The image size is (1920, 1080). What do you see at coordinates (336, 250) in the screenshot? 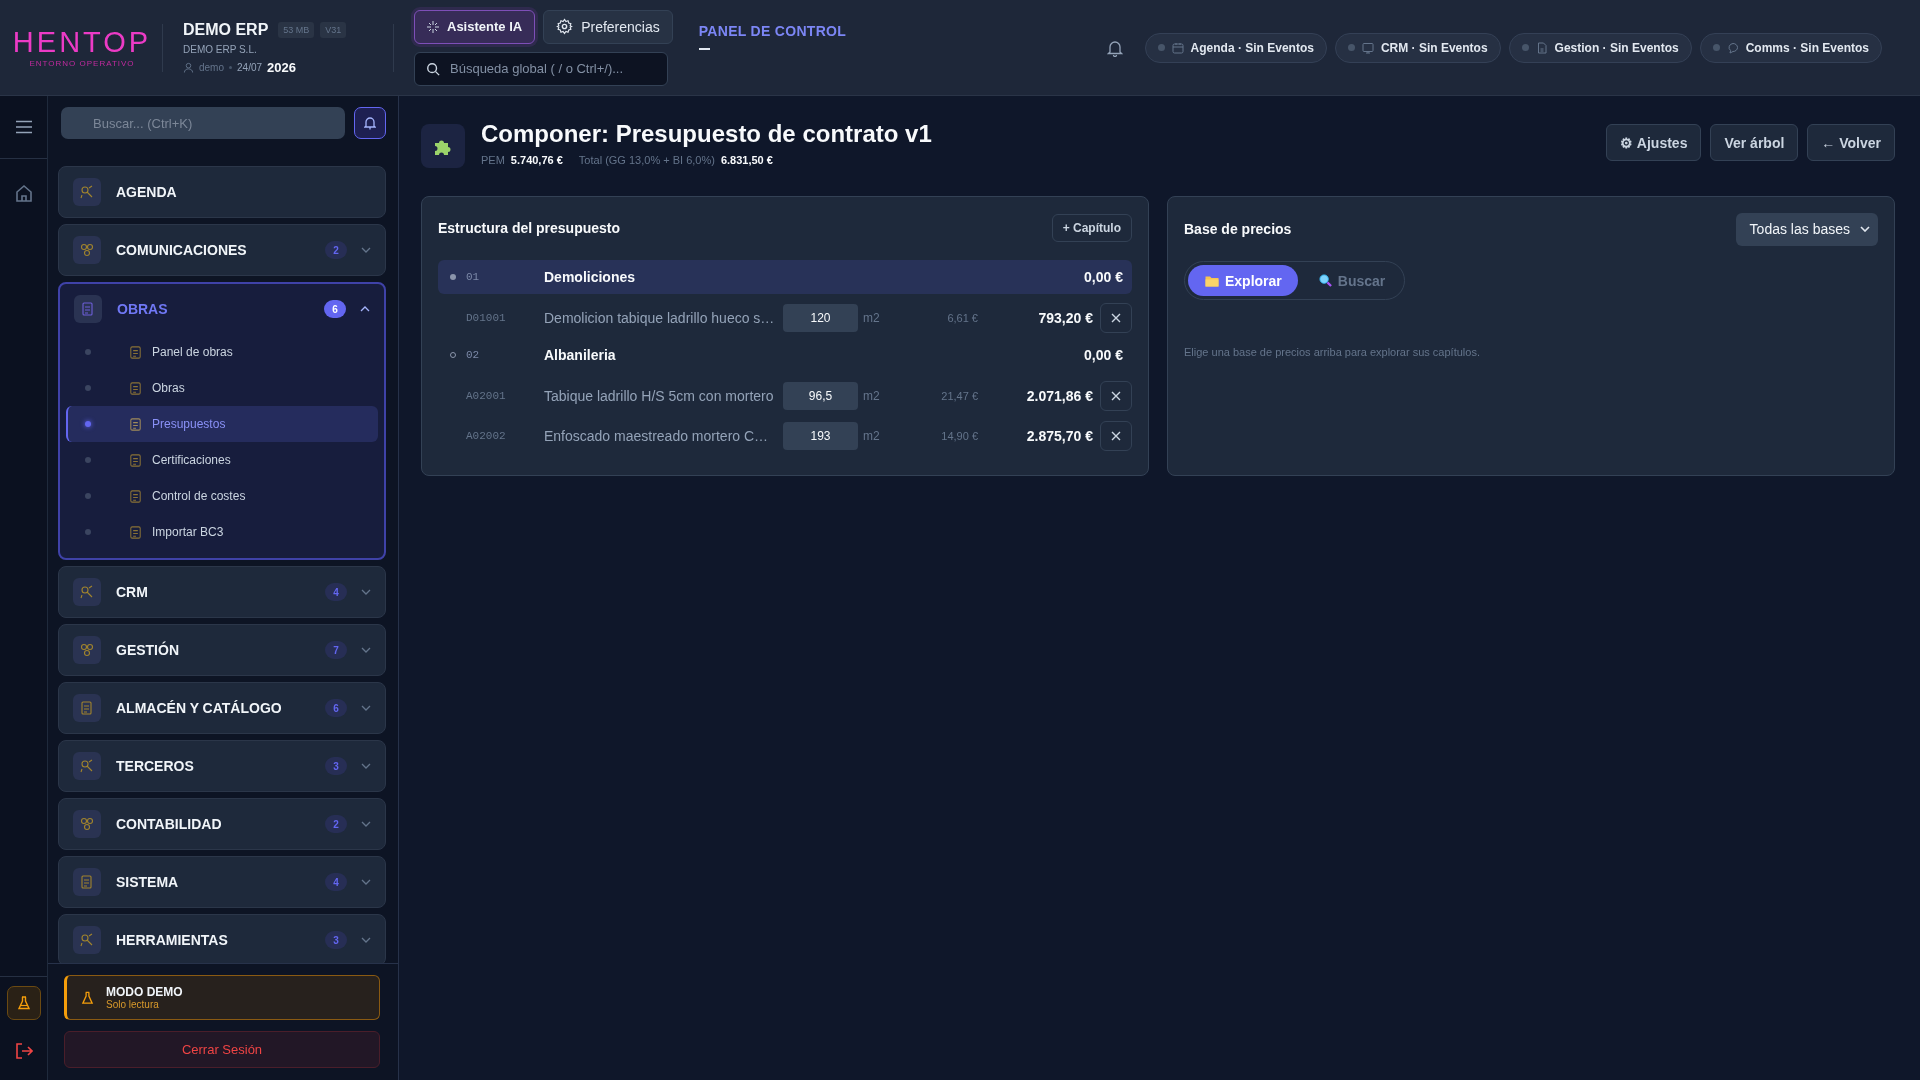
I see `count-badge: 2` at bounding box center [336, 250].